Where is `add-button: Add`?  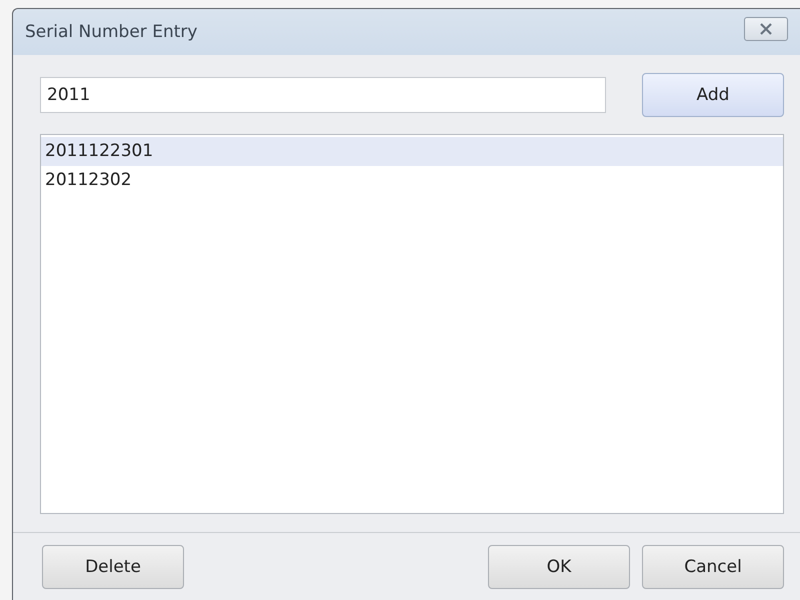
add-button: Add is located at coordinates (713, 95).